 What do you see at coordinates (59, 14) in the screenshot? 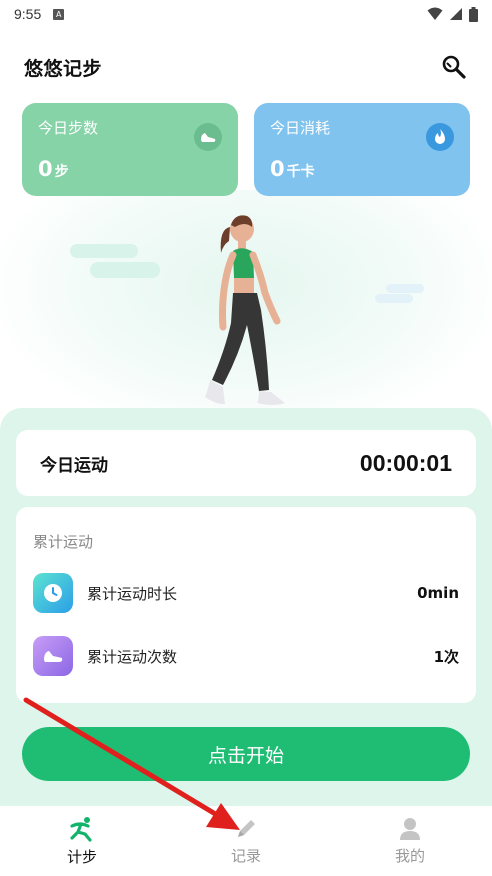
I see `notification-badge: A` at bounding box center [59, 14].